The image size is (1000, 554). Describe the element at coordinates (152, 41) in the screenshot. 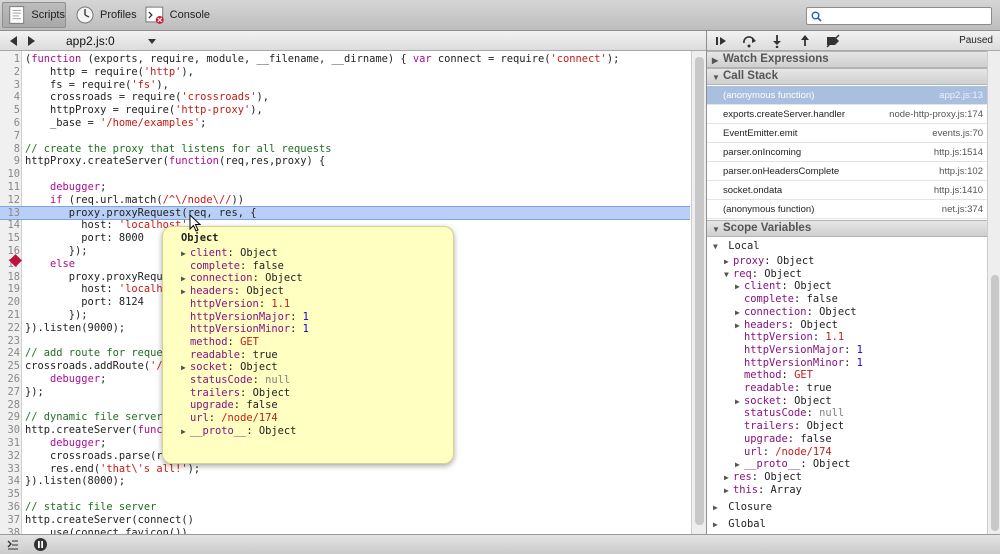

I see `chevron-down-icon` at that location.